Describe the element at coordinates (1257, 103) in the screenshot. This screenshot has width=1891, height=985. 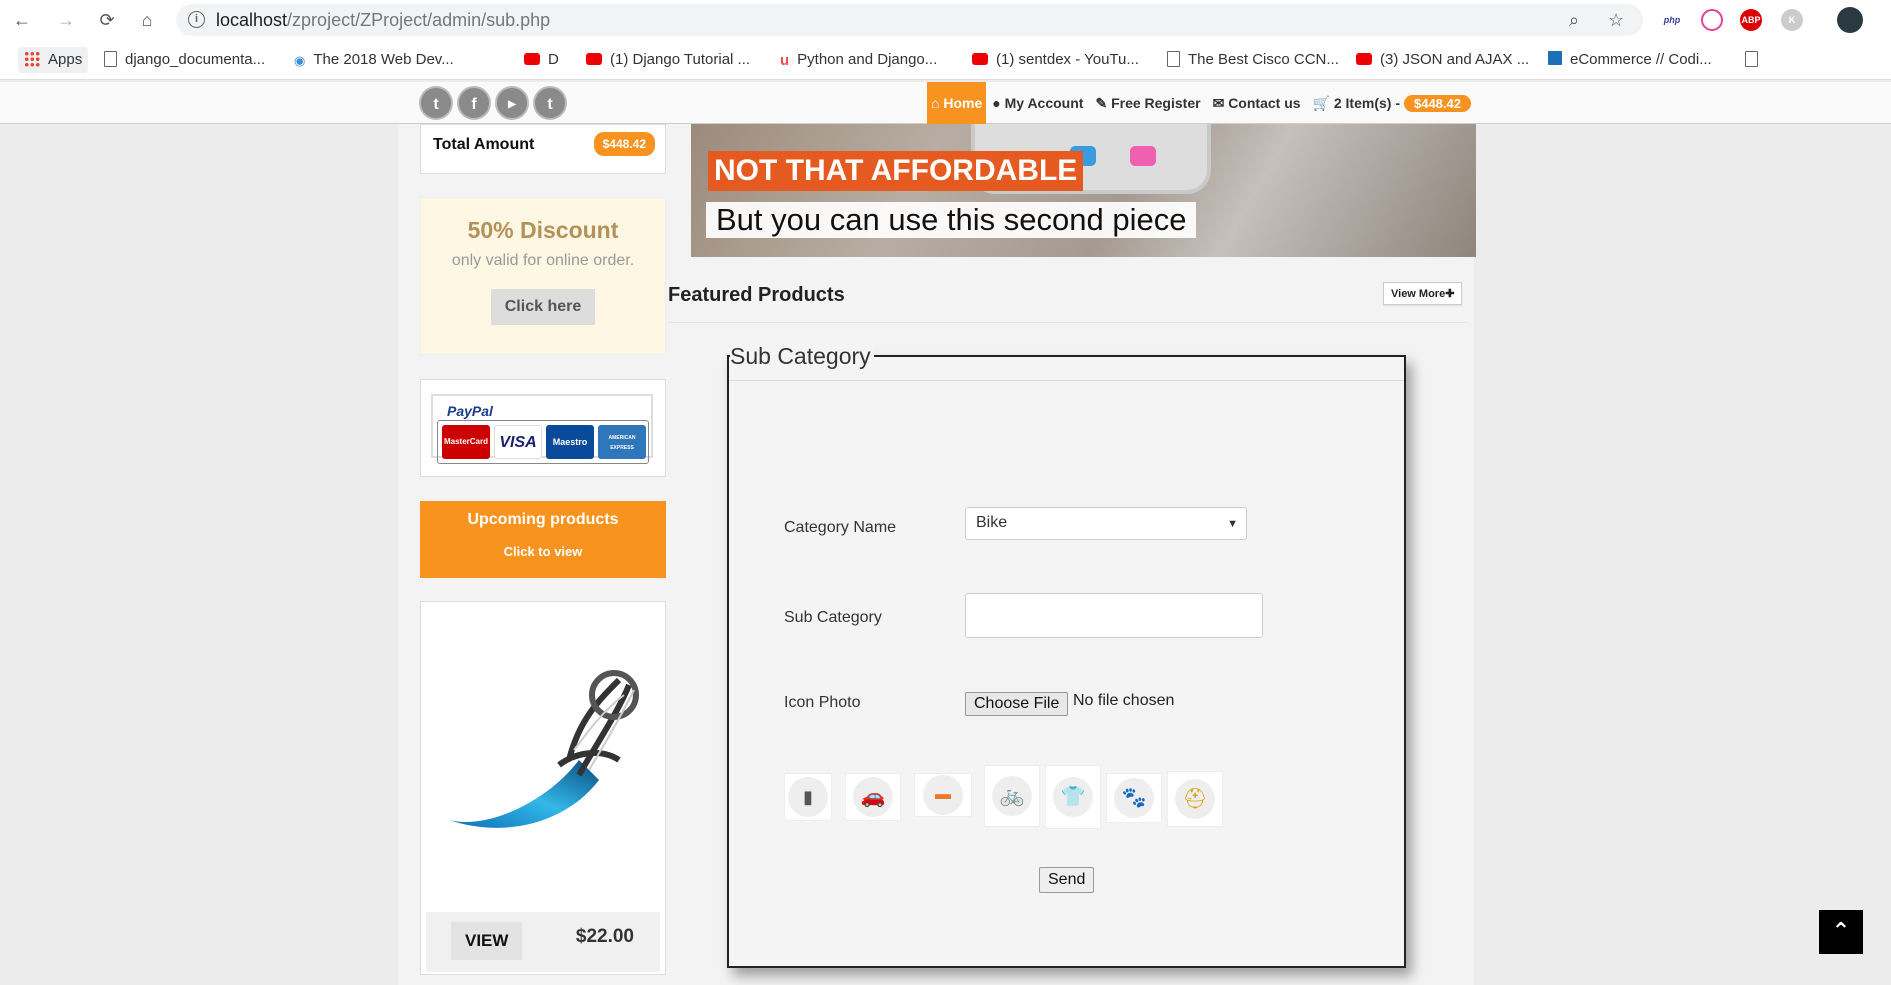
I see `nav-contact-us: ✉ Contact us` at that location.